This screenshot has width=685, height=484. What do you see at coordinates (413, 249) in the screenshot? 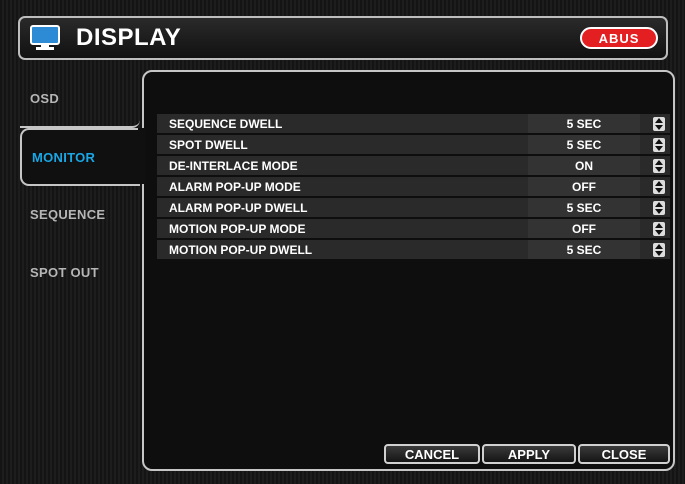
I see `setting-row-motion-popup-dwell: MOTION POP-UP DWELL 5 SEC` at bounding box center [413, 249].